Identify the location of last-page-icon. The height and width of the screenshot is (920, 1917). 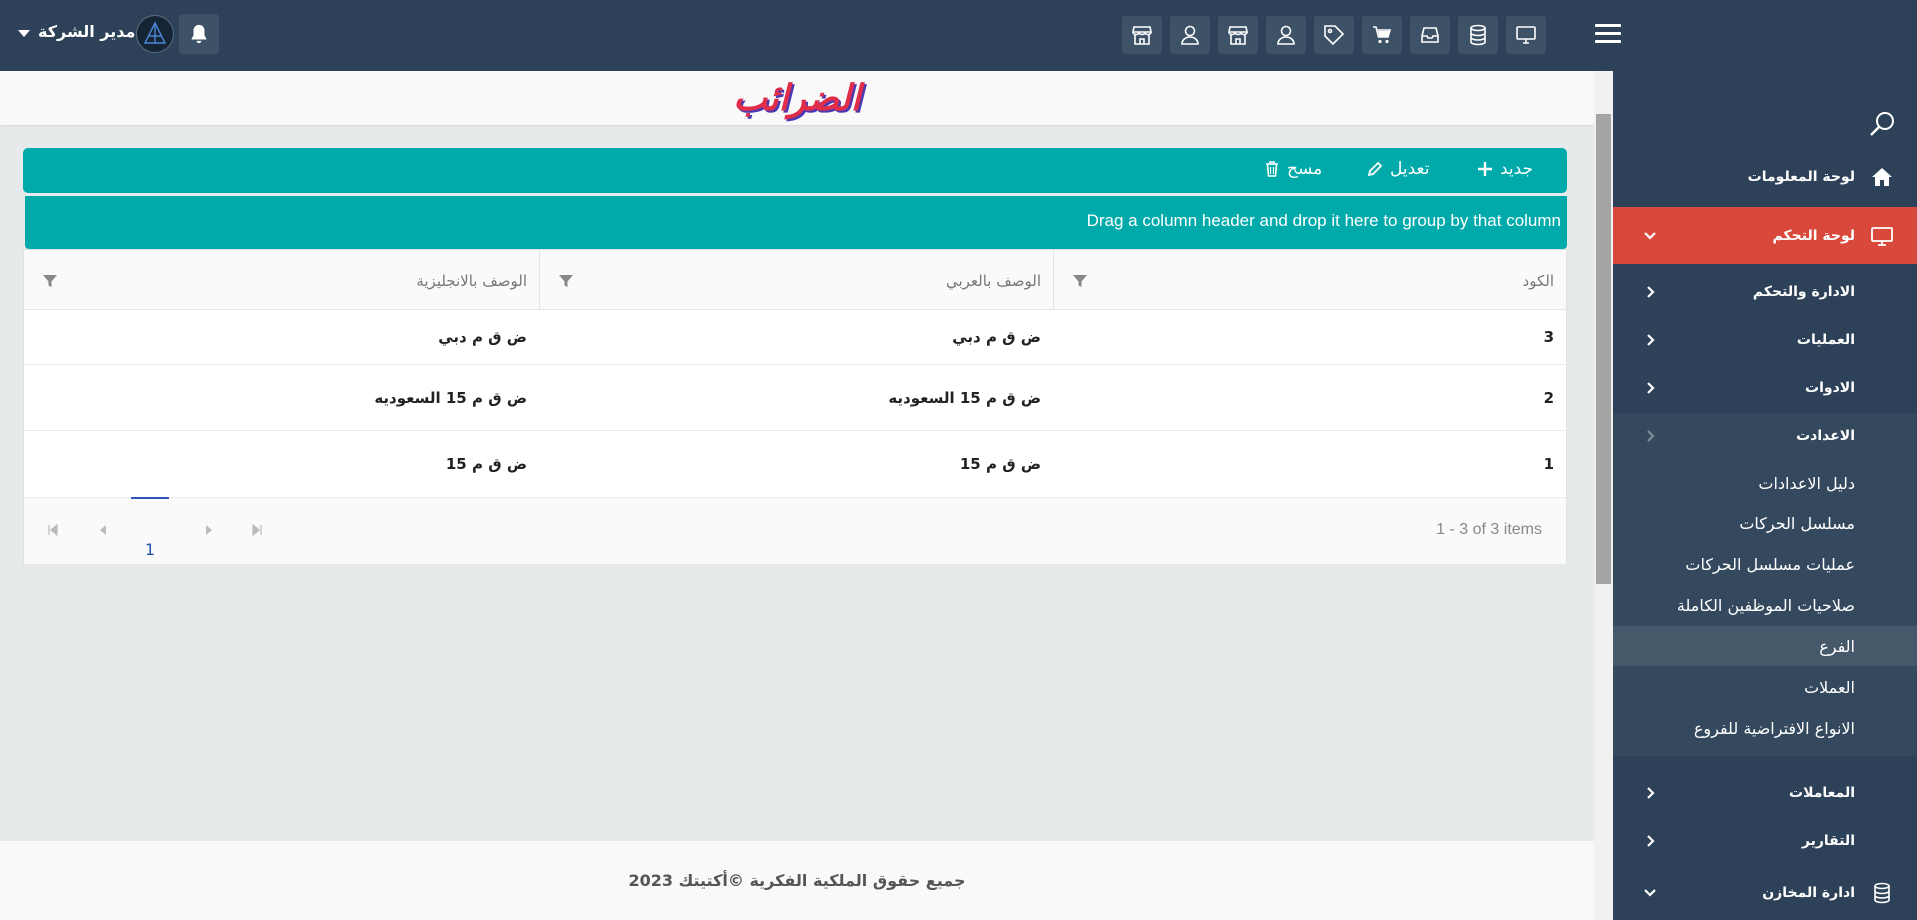
(257, 530).